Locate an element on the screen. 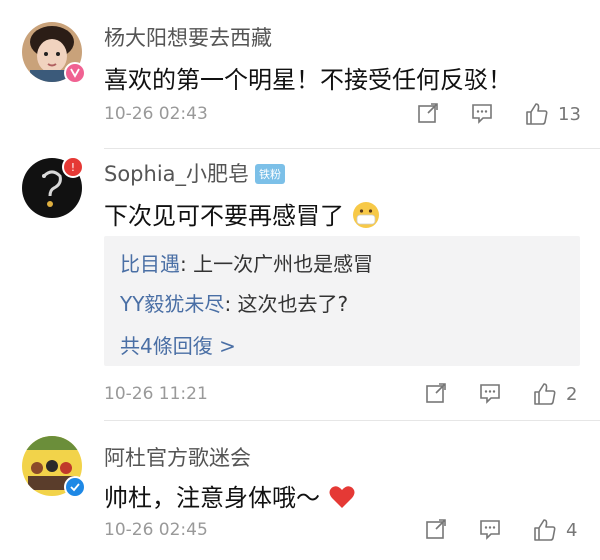  like-button: 4 is located at coordinates (554, 530).